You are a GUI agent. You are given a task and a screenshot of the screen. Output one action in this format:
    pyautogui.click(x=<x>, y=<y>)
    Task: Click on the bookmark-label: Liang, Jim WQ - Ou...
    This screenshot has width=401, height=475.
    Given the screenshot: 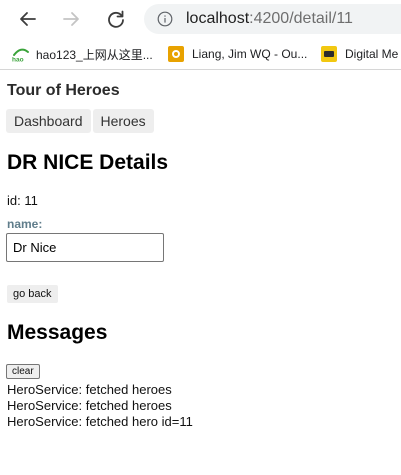 What is the action you would take?
    pyautogui.click(x=250, y=54)
    